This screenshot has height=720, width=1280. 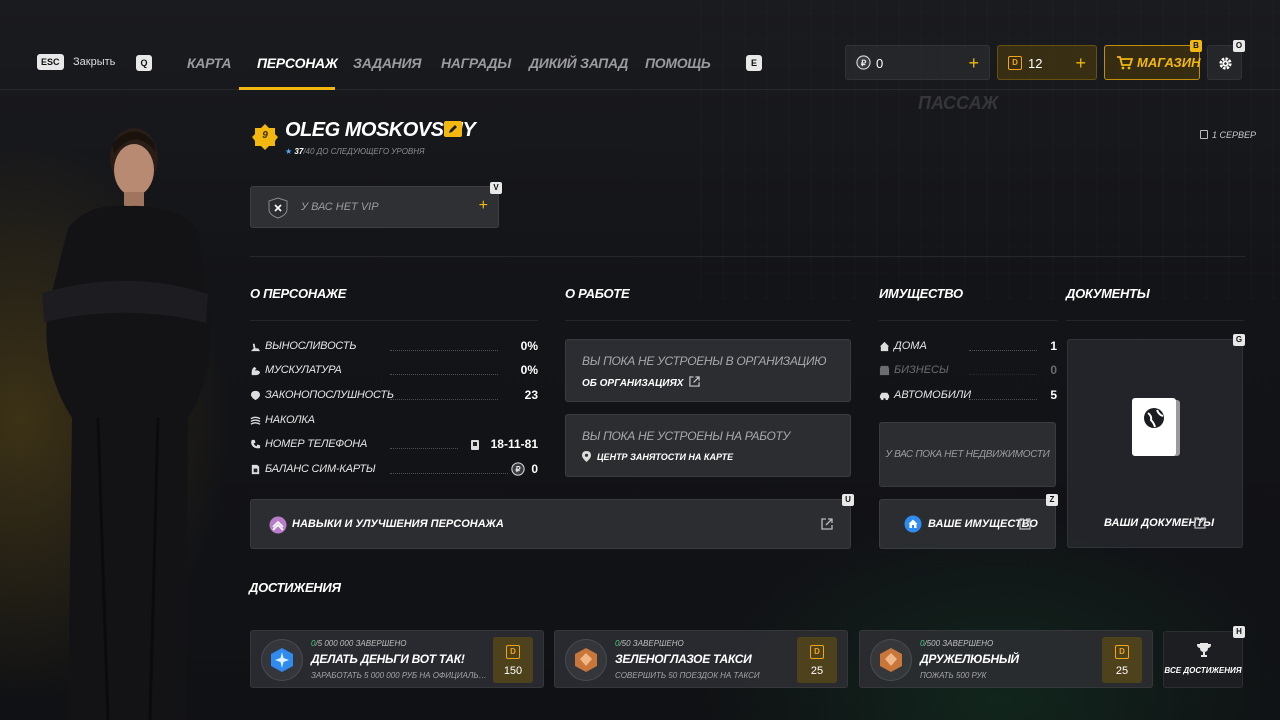 I want to click on no-real-estate-card: У ВАС ПОКА НЕТ НЕДВИЖИМОСТИ, so click(x=967, y=454).